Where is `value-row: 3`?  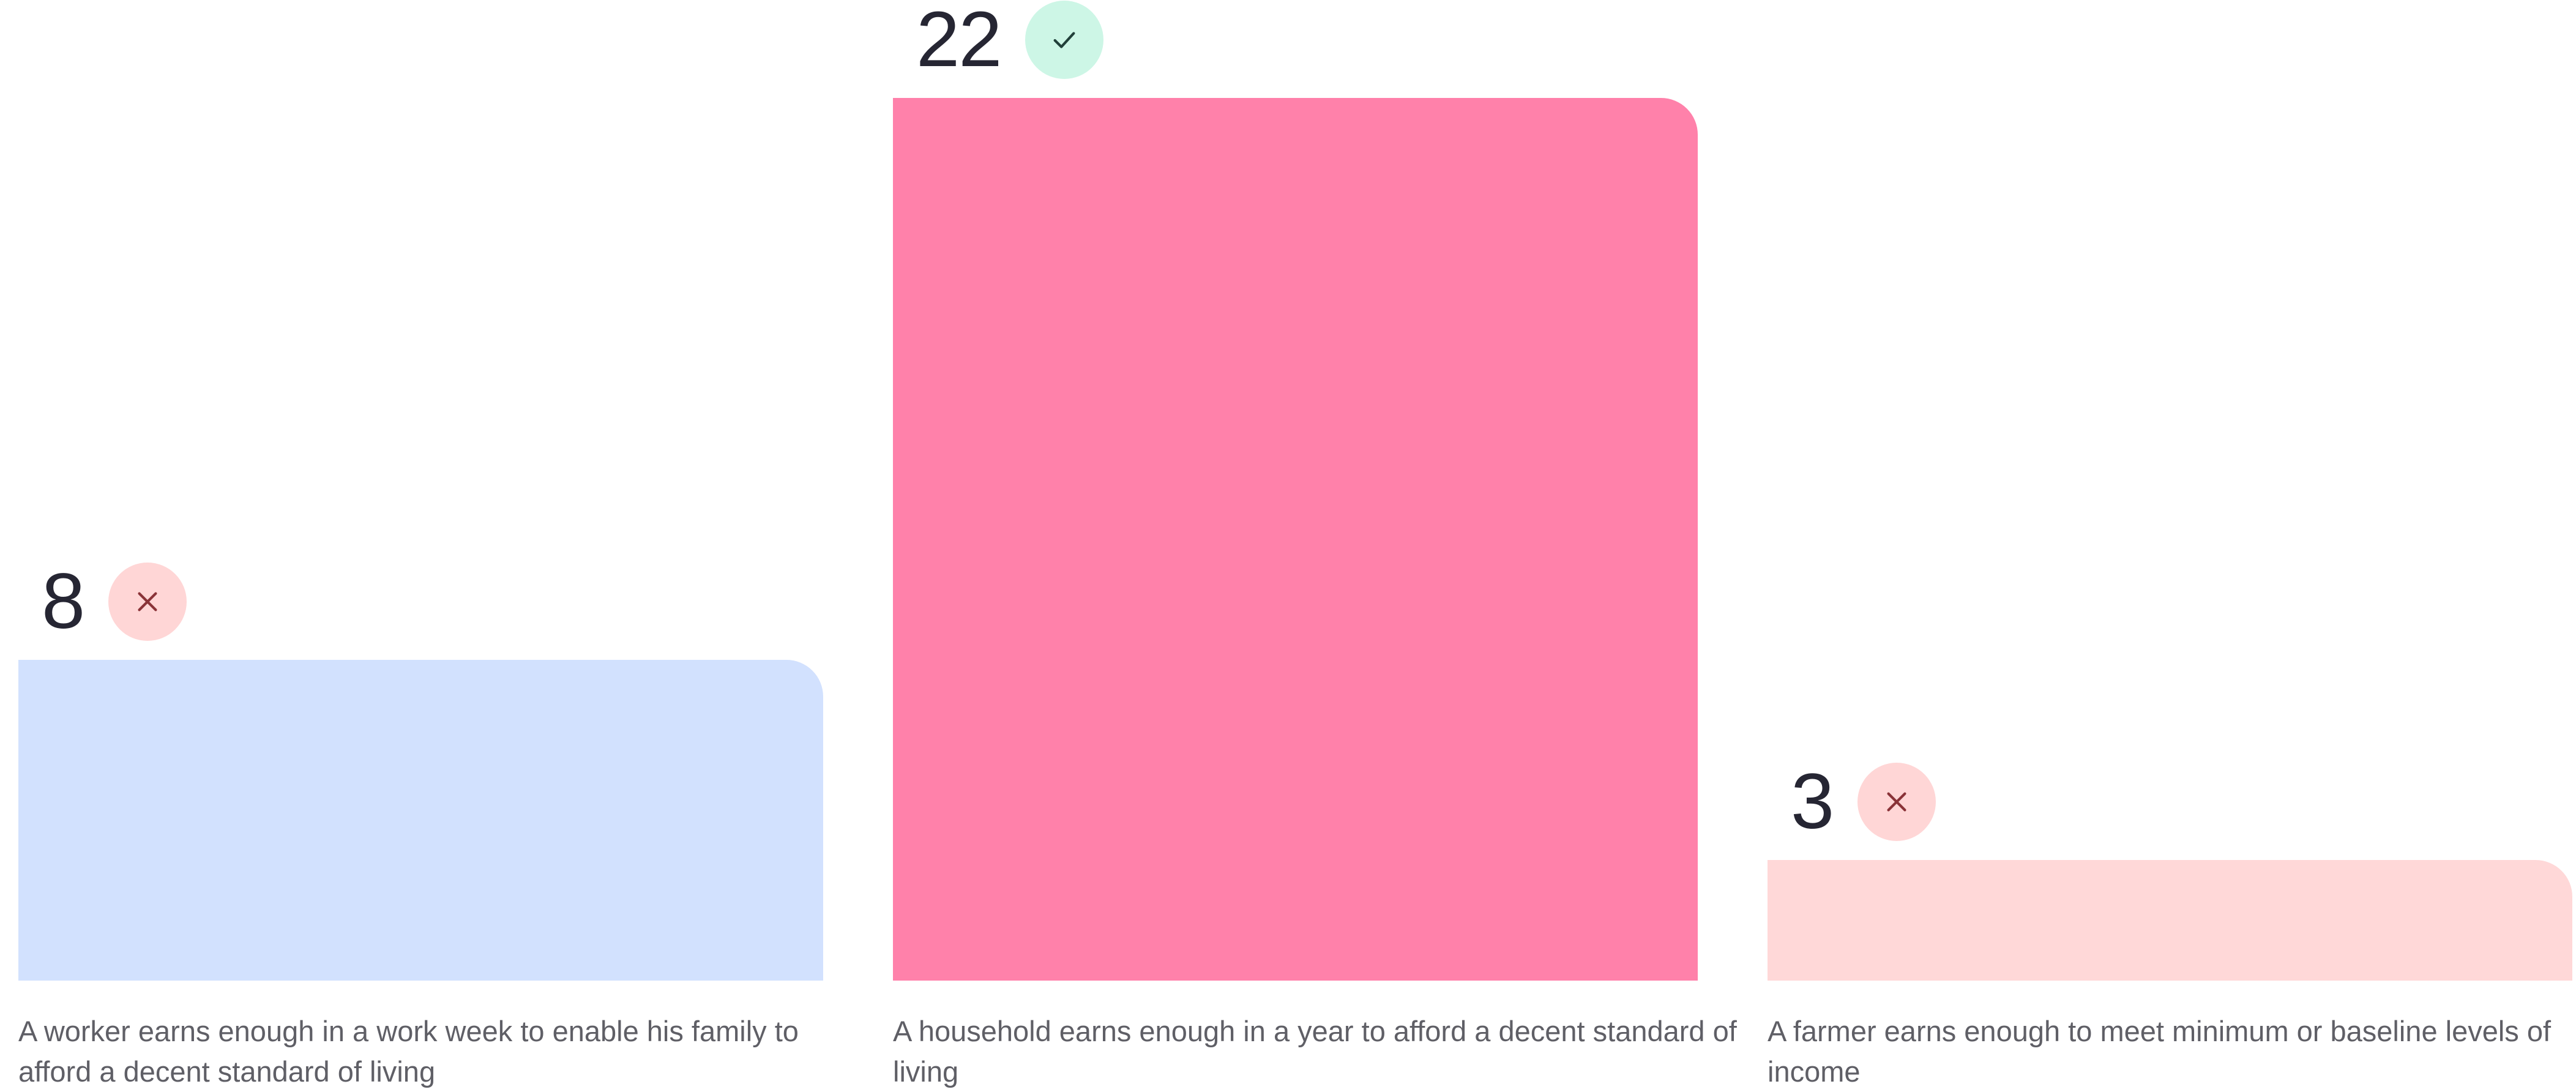
value-row: 3 is located at coordinates (1863, 802).